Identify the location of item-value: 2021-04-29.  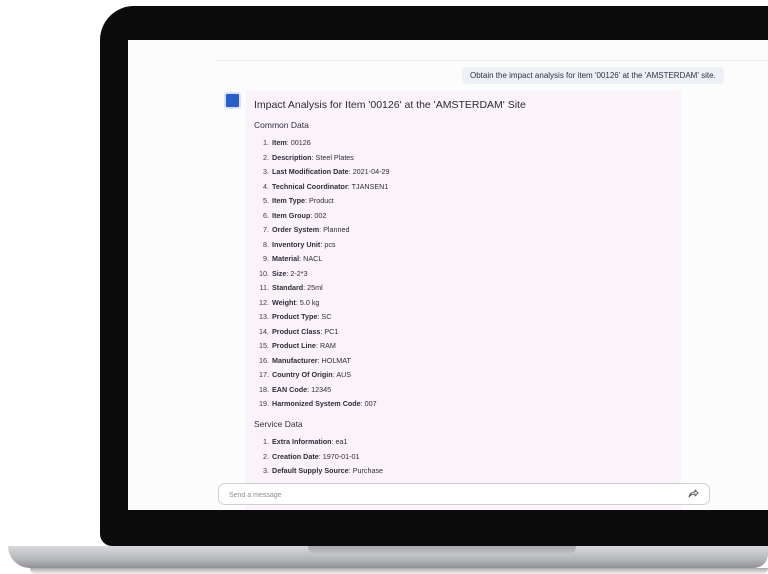
(371, 171).